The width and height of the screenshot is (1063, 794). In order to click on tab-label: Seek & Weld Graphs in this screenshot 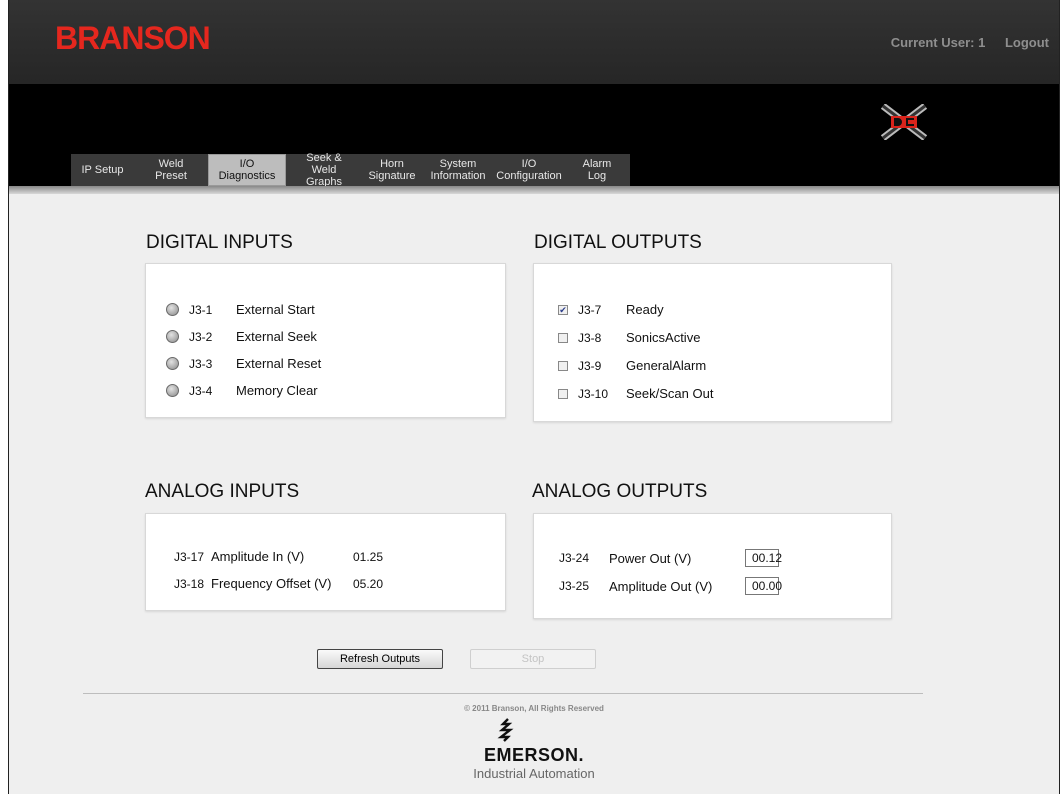, I will do `click(324, 170)`.